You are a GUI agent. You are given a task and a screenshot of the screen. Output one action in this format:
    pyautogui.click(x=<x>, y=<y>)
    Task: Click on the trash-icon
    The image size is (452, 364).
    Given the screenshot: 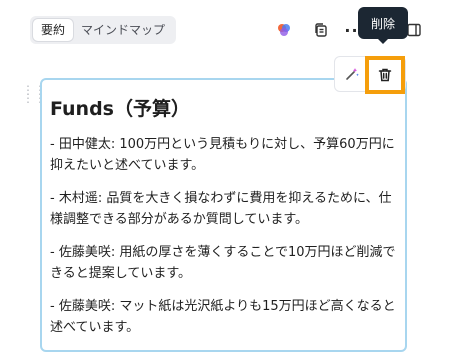 What is the action you would take?
    pyautogui.click(x=385, y=75)
    